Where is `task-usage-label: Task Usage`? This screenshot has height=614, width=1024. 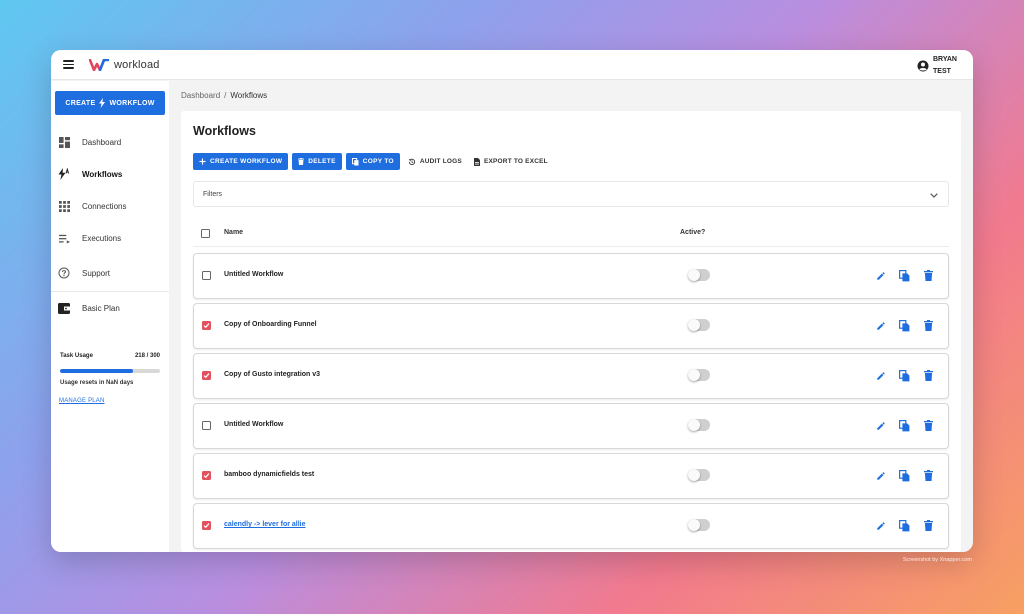
task-usage-label: Task Usage is located at coordinates (76, 356).